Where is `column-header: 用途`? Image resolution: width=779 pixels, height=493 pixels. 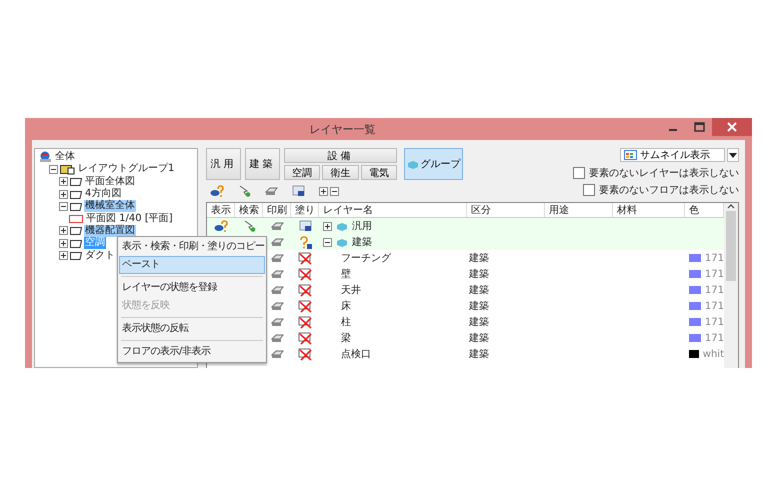 column-header: 用途 is located at coordinates (579, 210).